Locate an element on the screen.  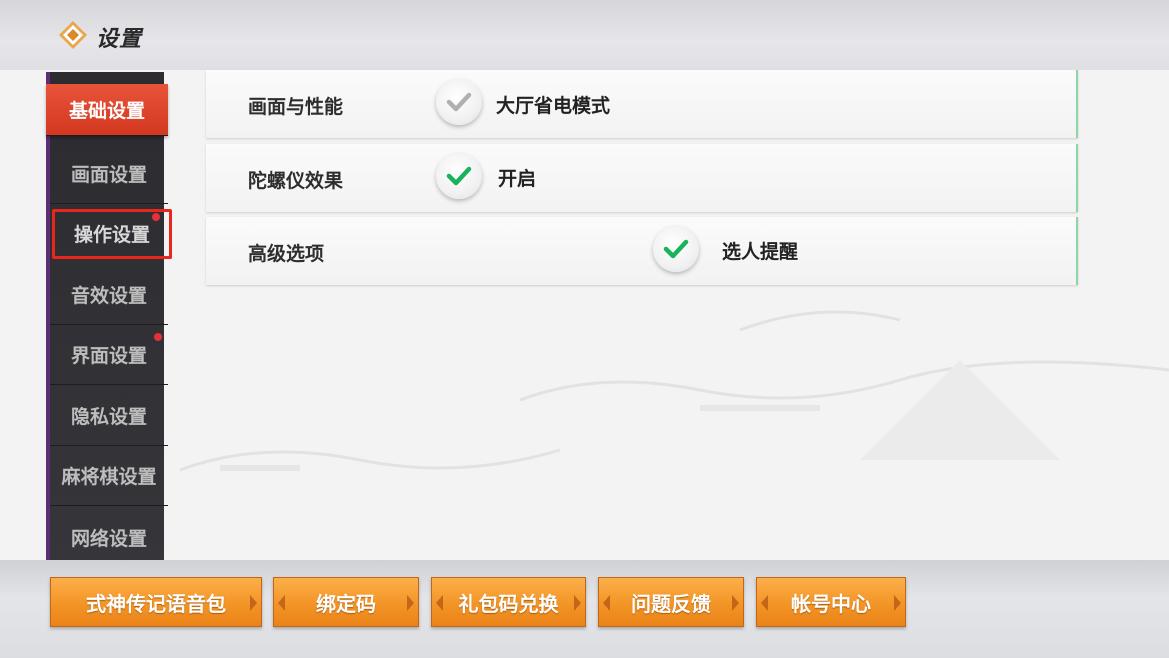
sidebar-item-sound: 音效设置 is located at coordinates (109, 295).